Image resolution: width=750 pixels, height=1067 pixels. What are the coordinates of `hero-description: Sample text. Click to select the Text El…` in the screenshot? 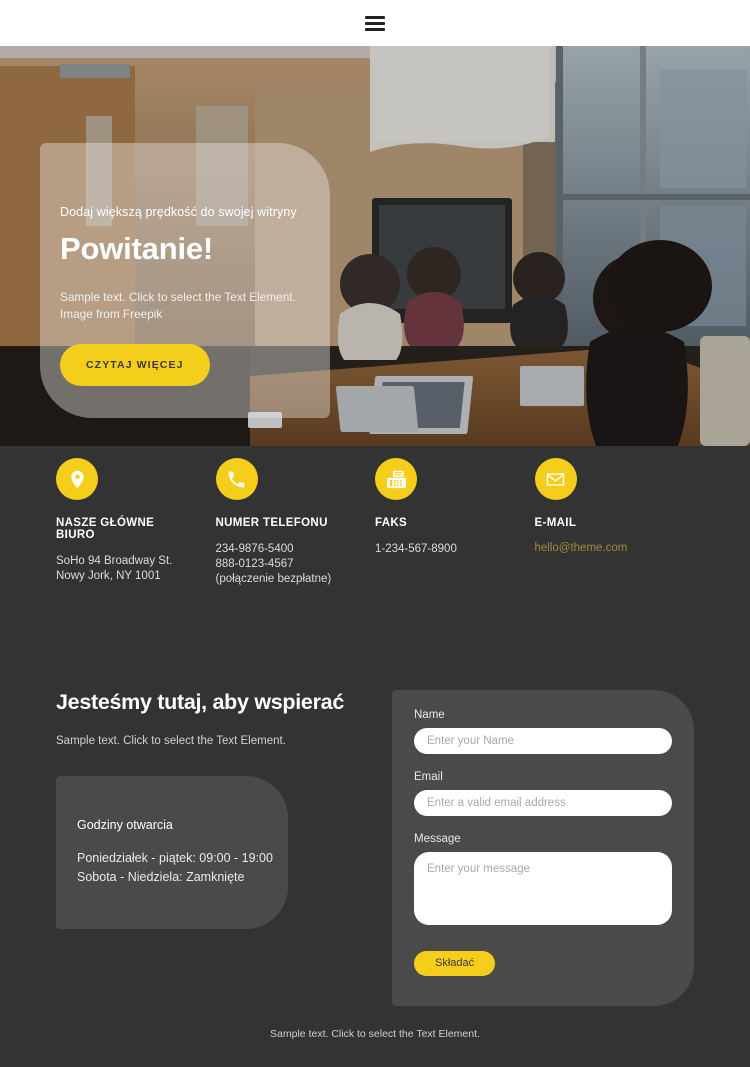 It's located at (178, 305).